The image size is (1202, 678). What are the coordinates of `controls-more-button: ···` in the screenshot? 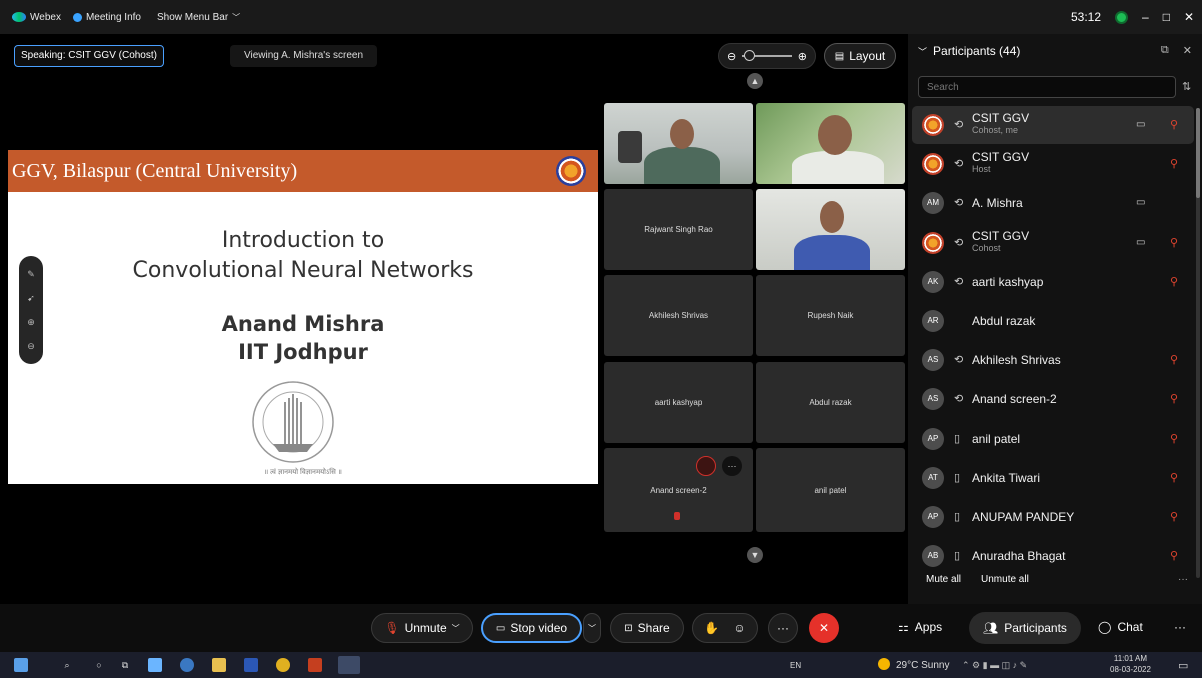 It's located at (1180, 627).